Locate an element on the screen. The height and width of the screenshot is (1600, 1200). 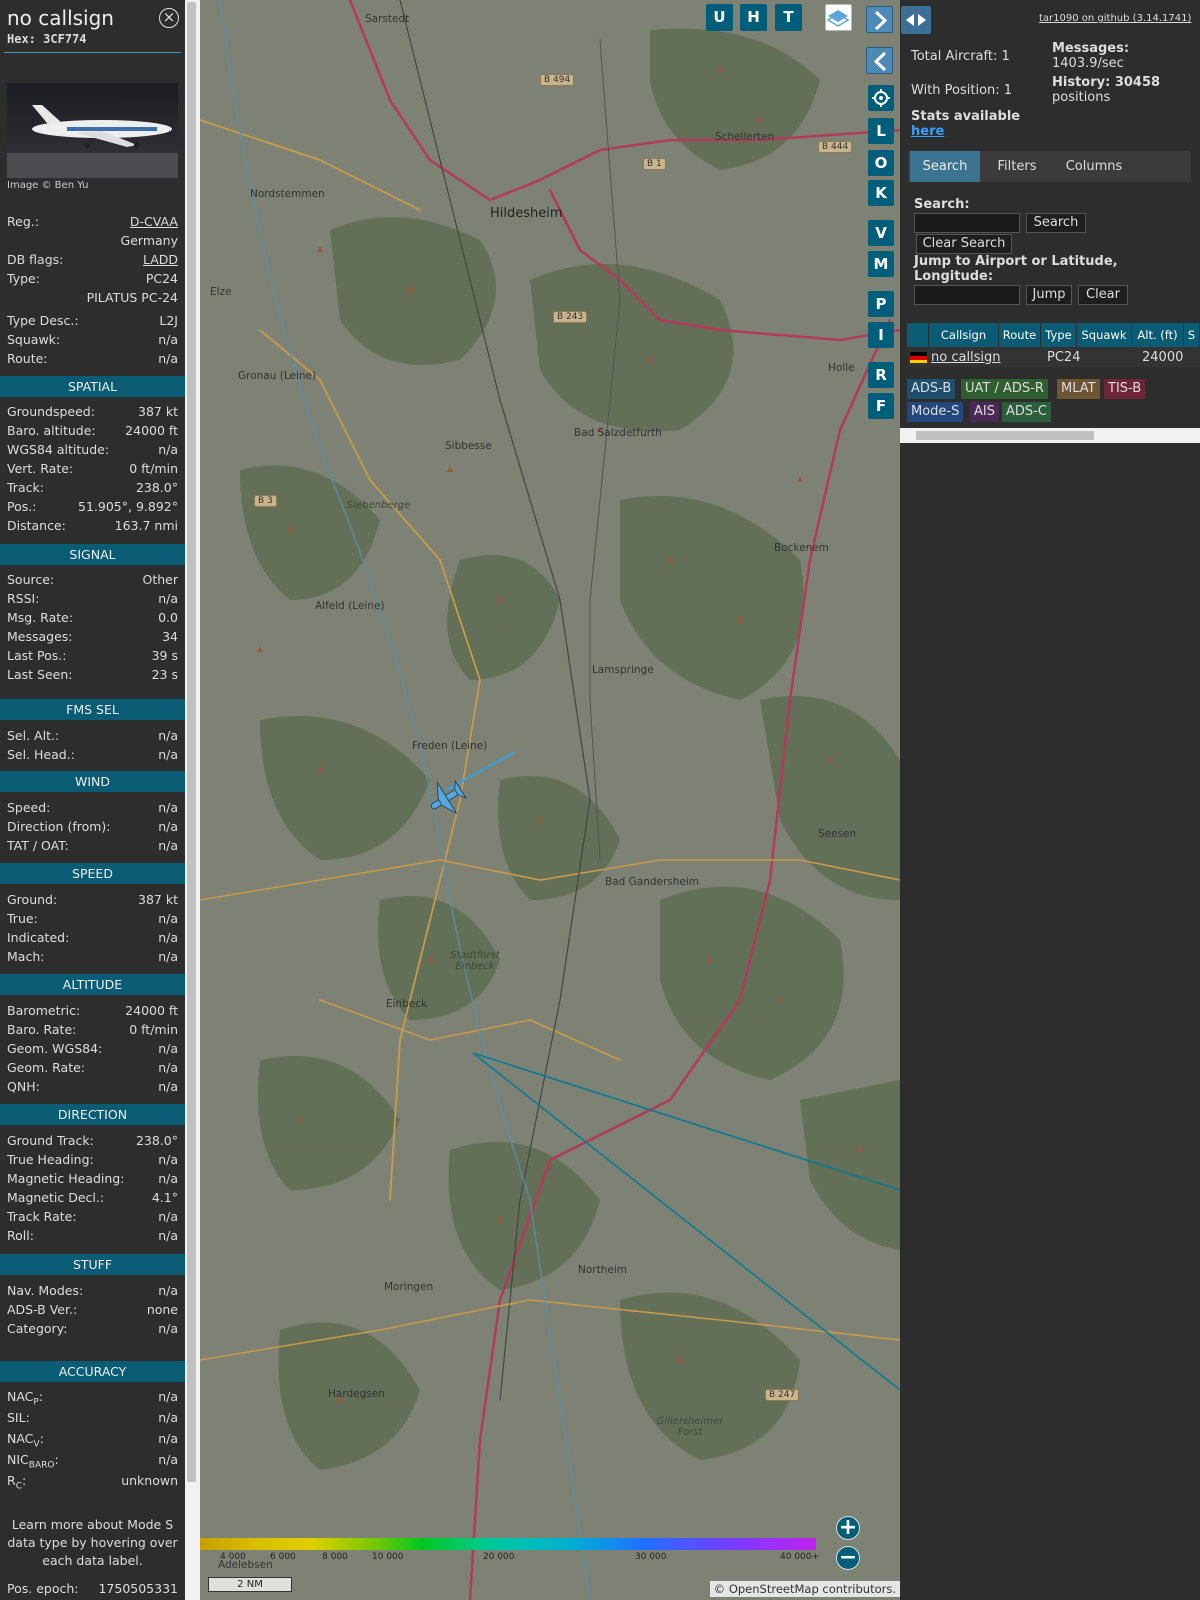
jump-input is located at coordinates (967, 295).